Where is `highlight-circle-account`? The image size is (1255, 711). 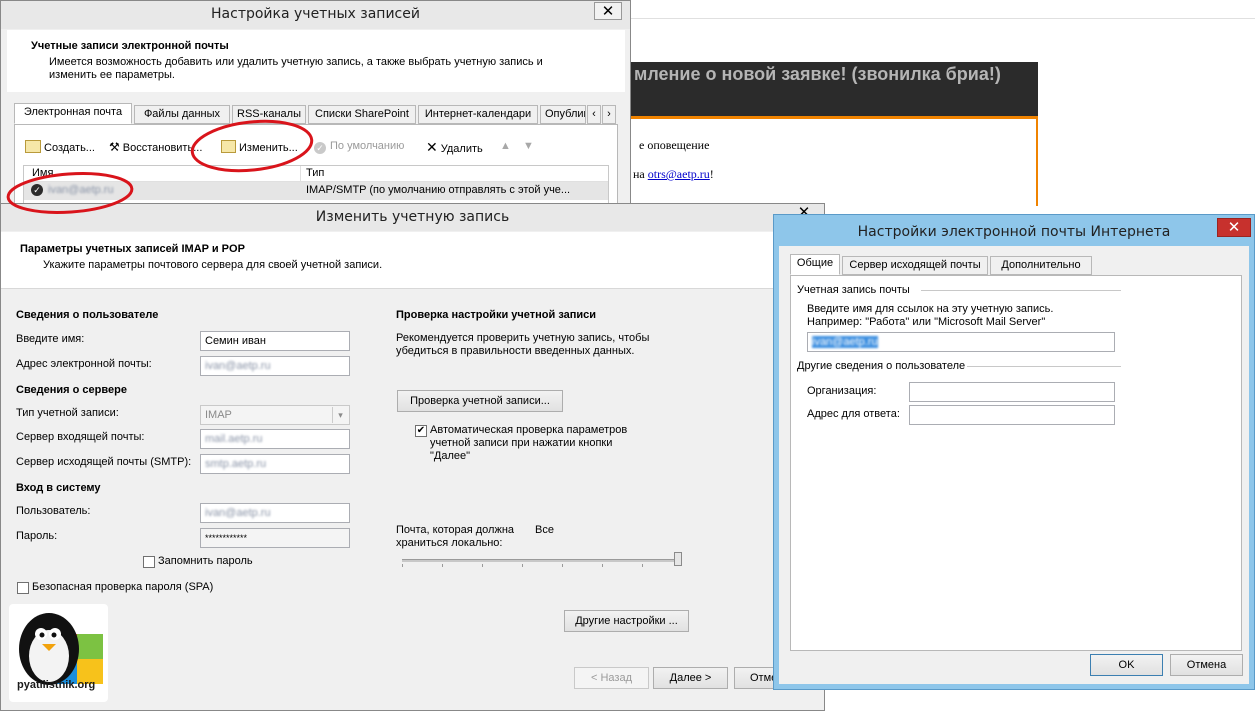
highlight-circle-account is located at coordinates (70, 193).